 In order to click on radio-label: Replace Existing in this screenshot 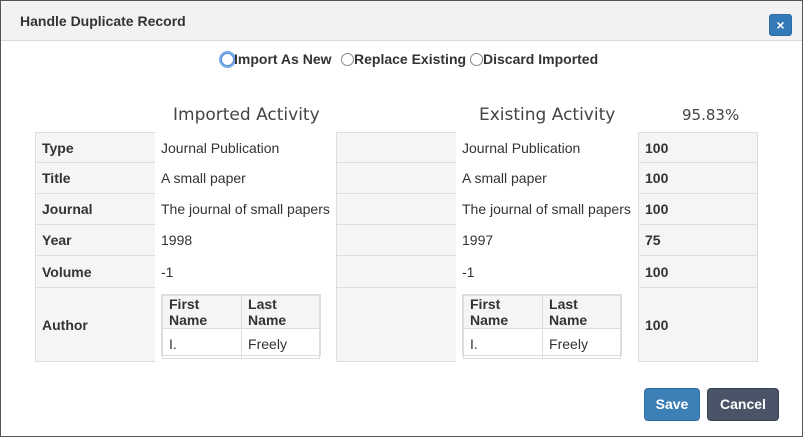, I will do `click(410, 59)`.